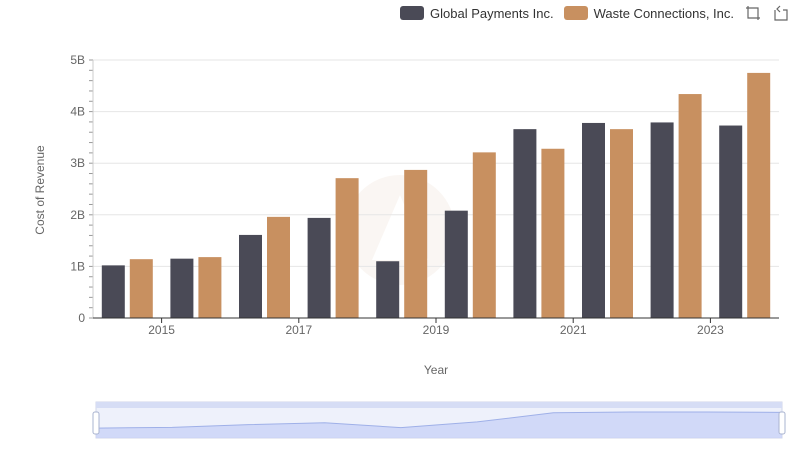 Image resolution: width=800 pixels, height=461 pixels. I want to click on bar-waste-connections-2017, so click(347, 248).